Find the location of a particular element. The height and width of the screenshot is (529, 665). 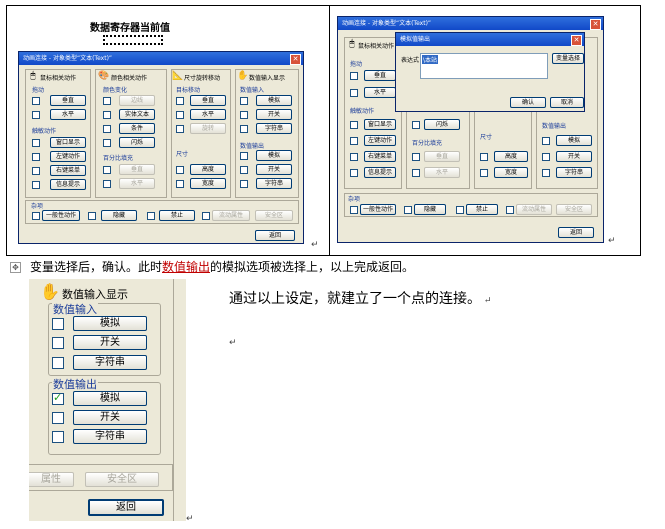

disable-checkbox is located at coordinates (151, 216).